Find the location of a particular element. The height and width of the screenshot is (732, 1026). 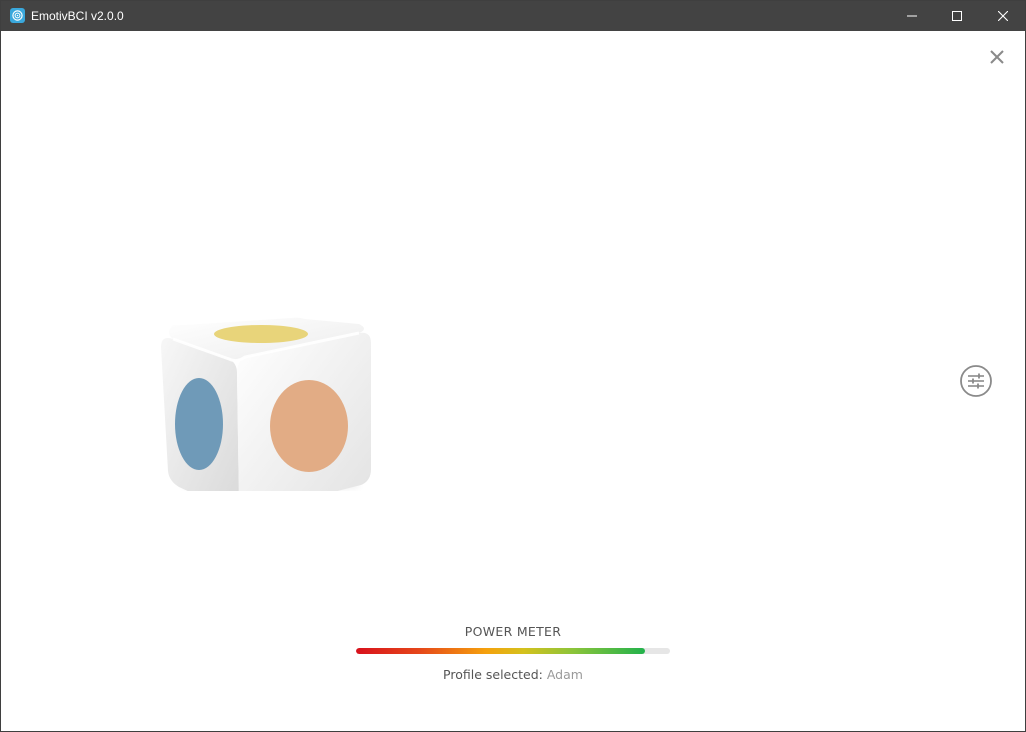

profile-label: Profile selected: is located at coordinates (493, 674).